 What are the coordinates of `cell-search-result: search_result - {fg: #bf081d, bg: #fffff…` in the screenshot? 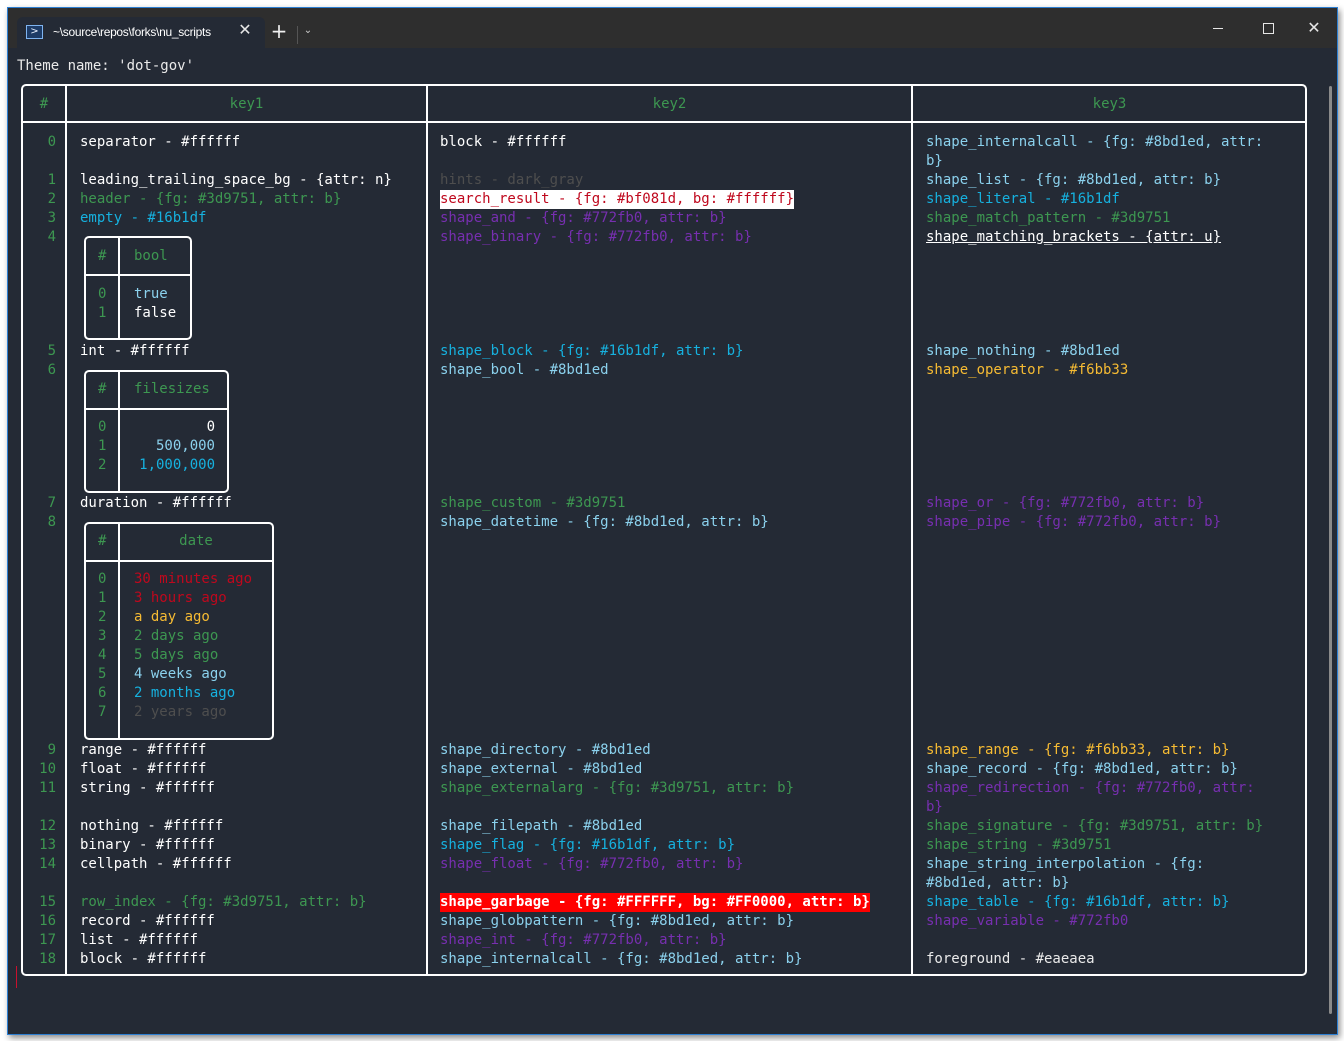 It's located at (617, 199).